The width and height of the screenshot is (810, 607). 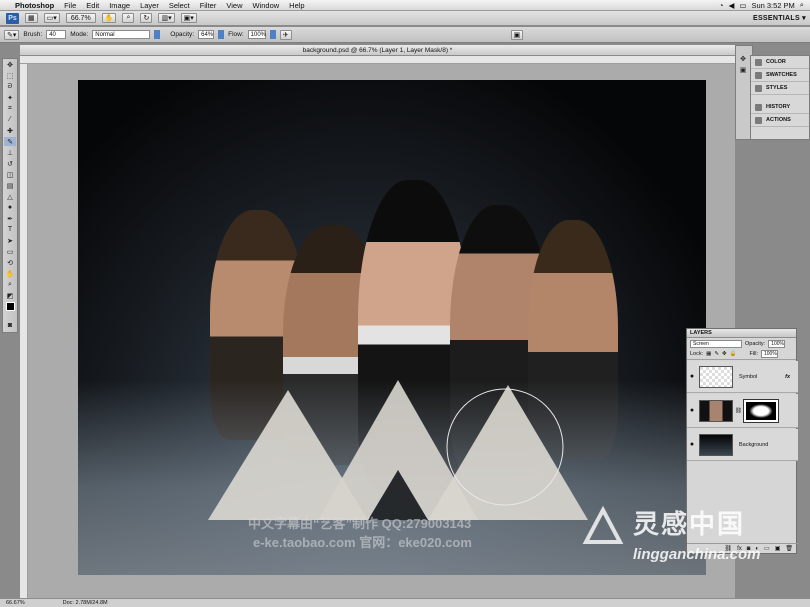 I want to click on fx-icon: fx, so click(x=787, y=377).